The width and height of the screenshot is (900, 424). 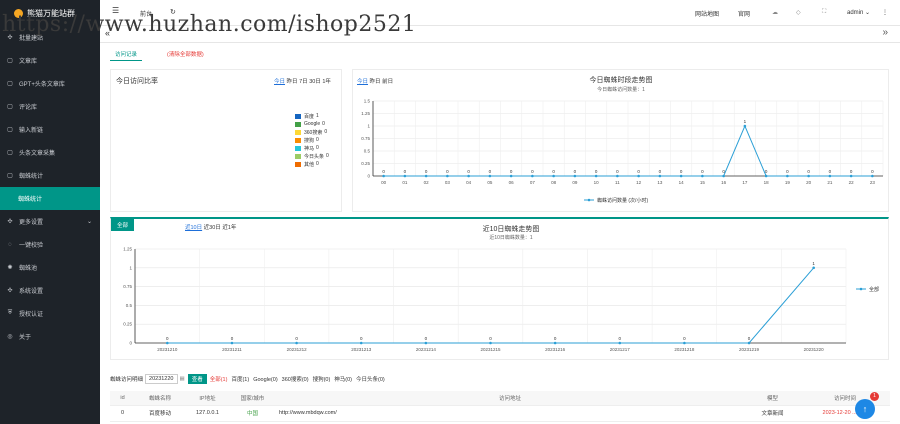 I want to click on sidebar-item: ▢ 评论库, so click(x=50, y=106).